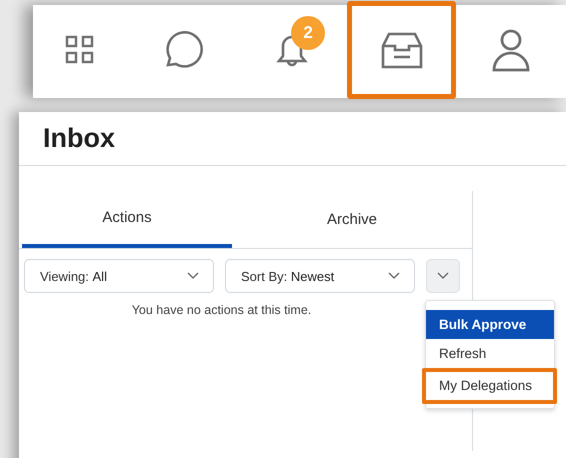 The image size is (566, 458). I want to click on person-icon, so click(511, 50).